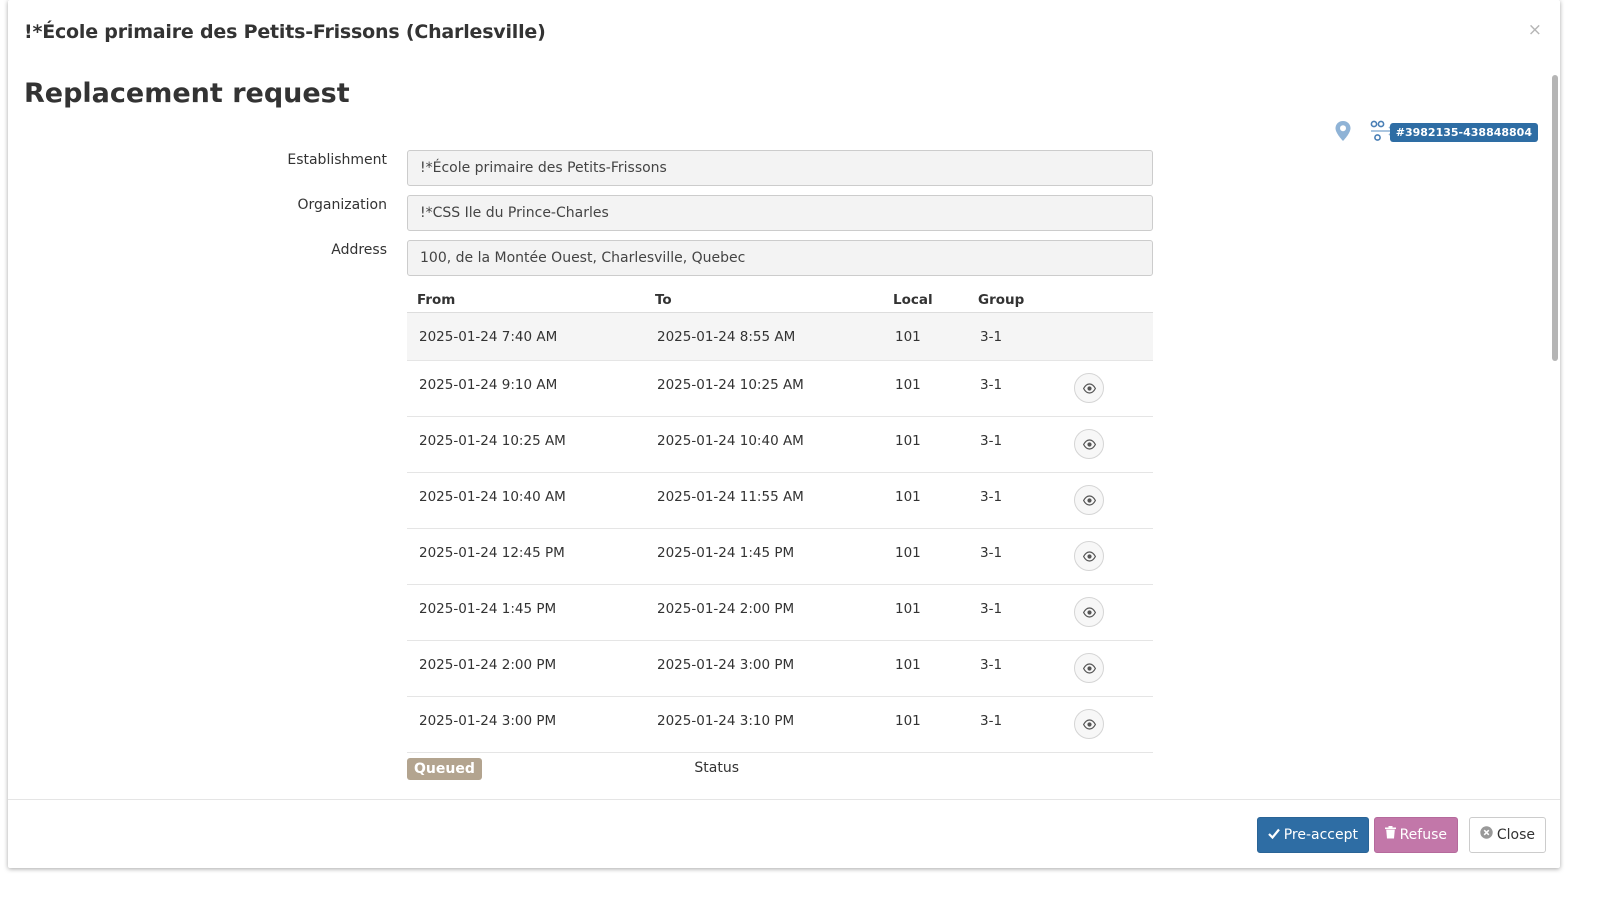 The width and height of the screenshot is (1600, 899). I want to click on scrollbar, so click(1555, 218).